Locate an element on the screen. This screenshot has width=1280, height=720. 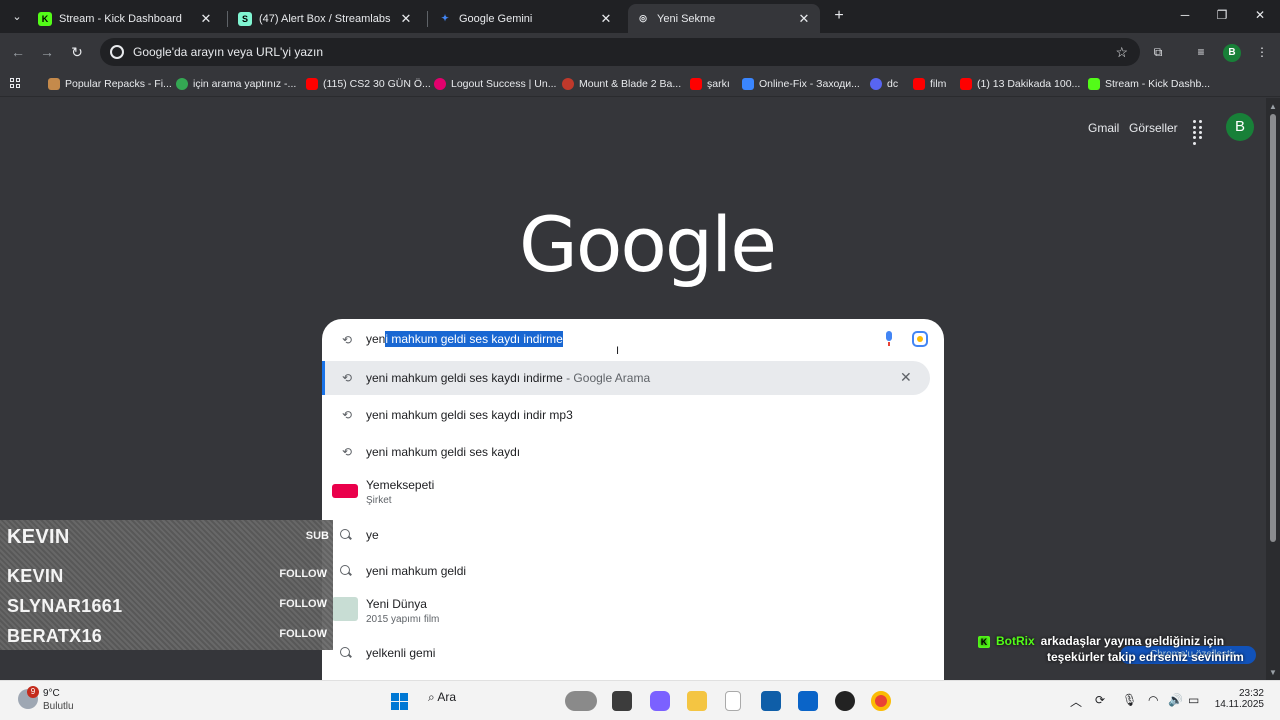
bookmark-star-icon: ☆ is located at coordinates (1121, 52).